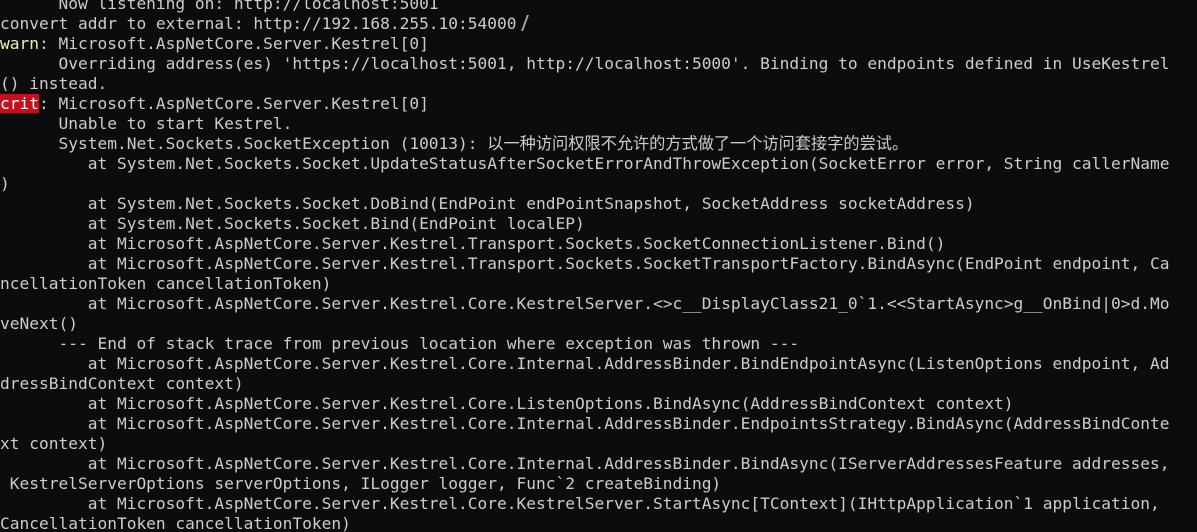  I want to click on console-line-text: Now listening on: http://localhost:5001, so click(219, 6).